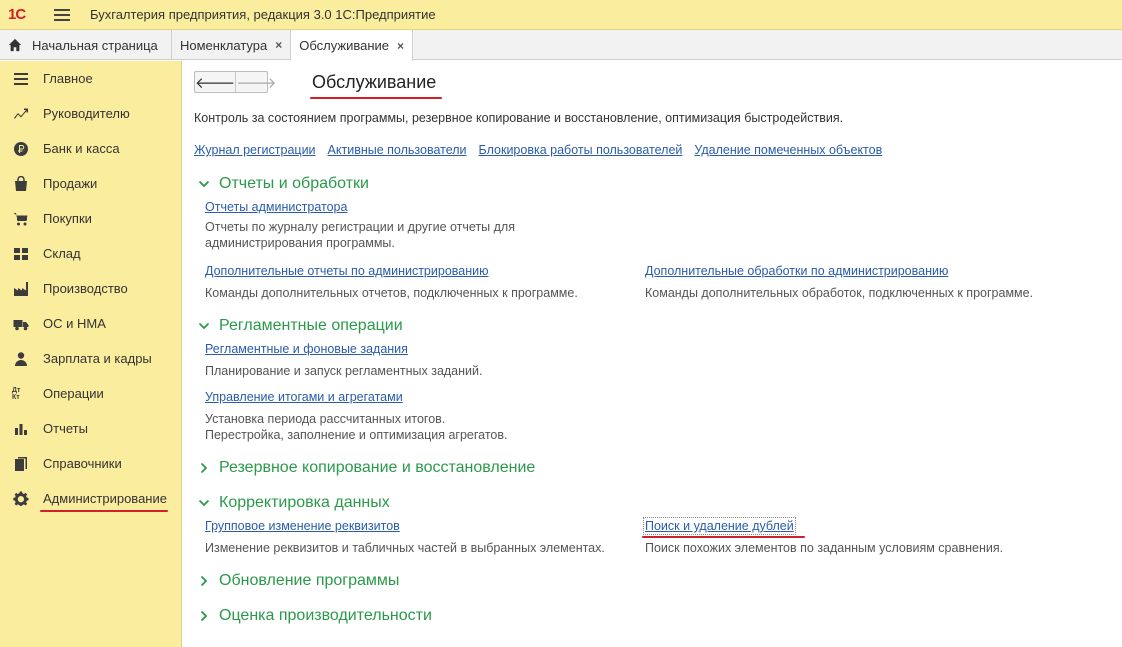 The height and width of the screenshot is (647, 1122). Describe the element at coordinates (62, 14) in the screenshot. I see `main-menu-icon` at that location.